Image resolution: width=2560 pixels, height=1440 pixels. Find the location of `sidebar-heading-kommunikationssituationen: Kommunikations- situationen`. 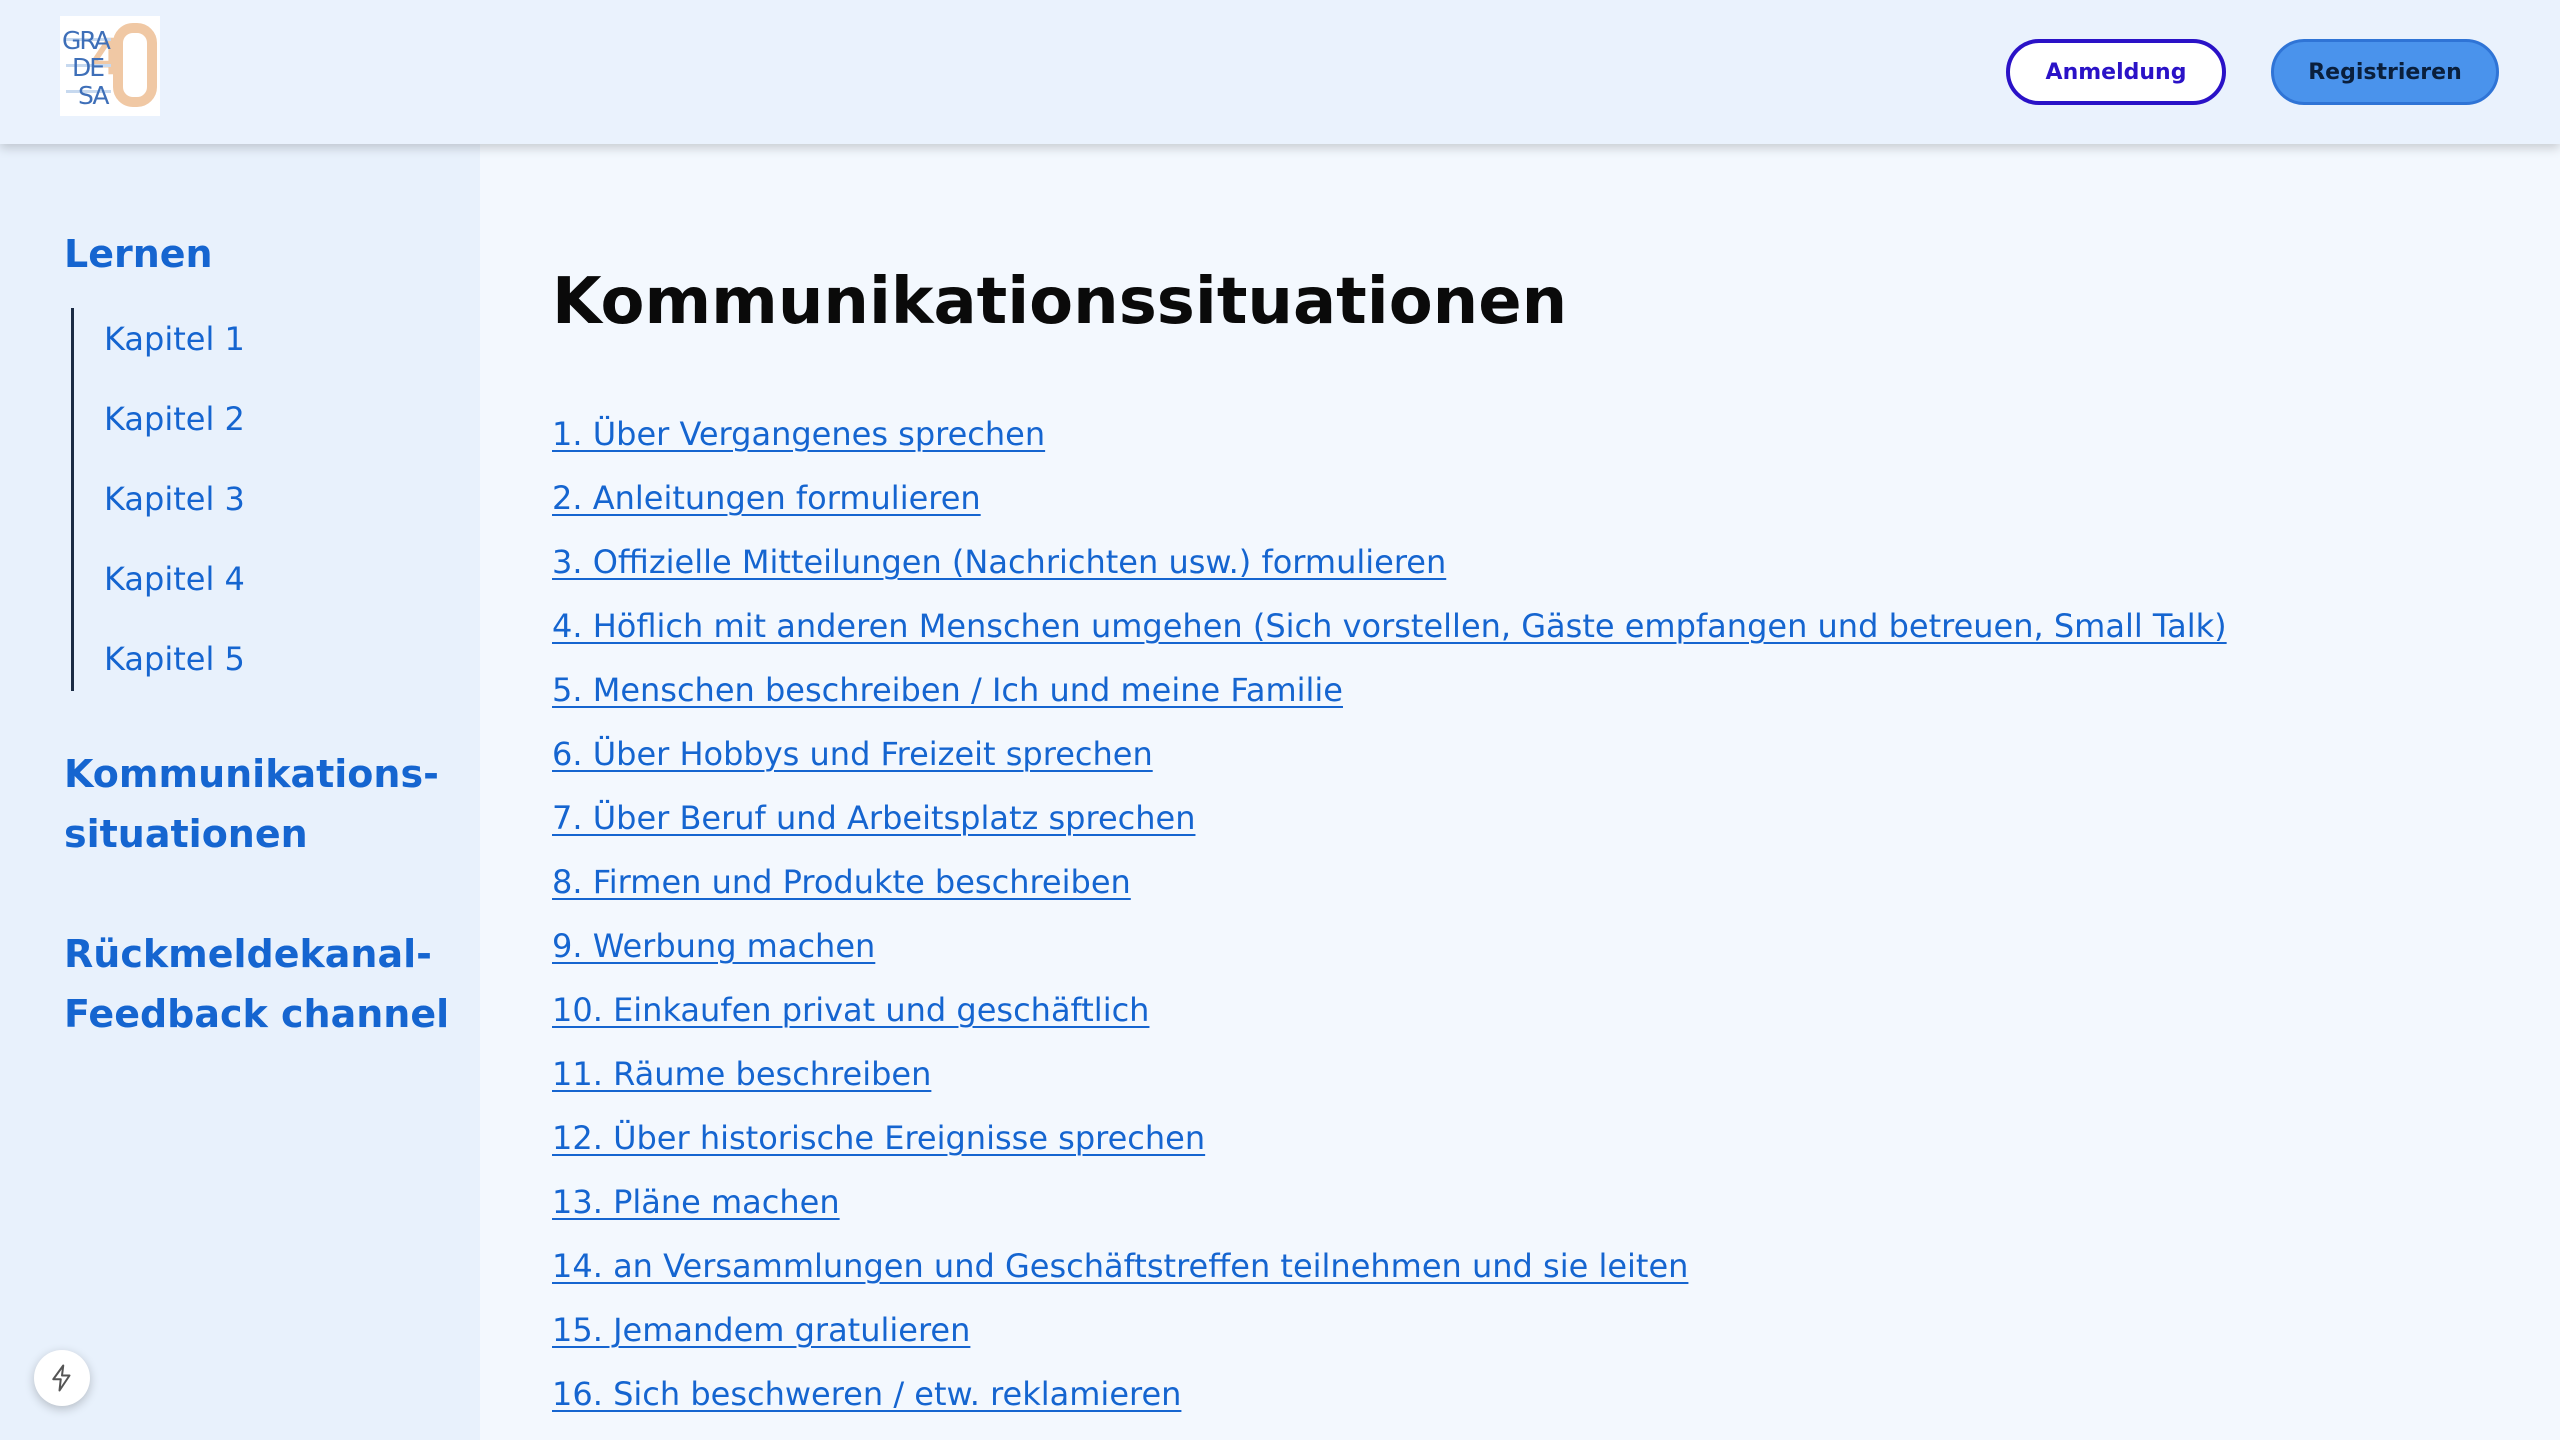

sidebar-heading-kommunikationssituationen: Kommunikations- situationen is located at coordinates (264, 804).